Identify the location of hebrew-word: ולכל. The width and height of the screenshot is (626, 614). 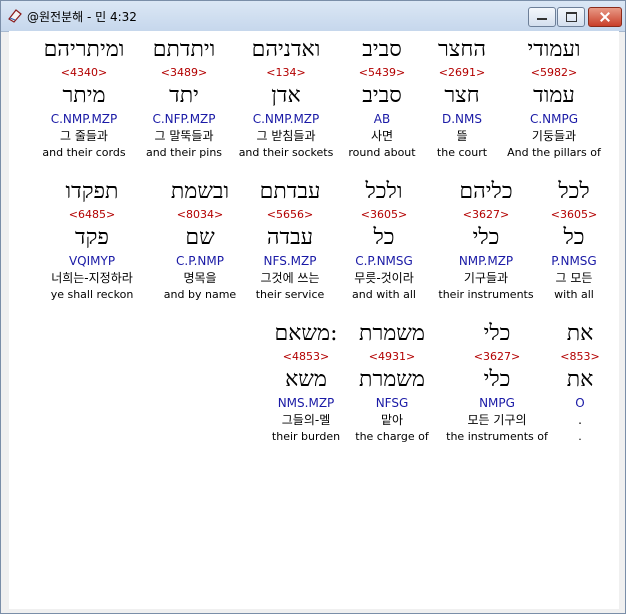
(384, 191).